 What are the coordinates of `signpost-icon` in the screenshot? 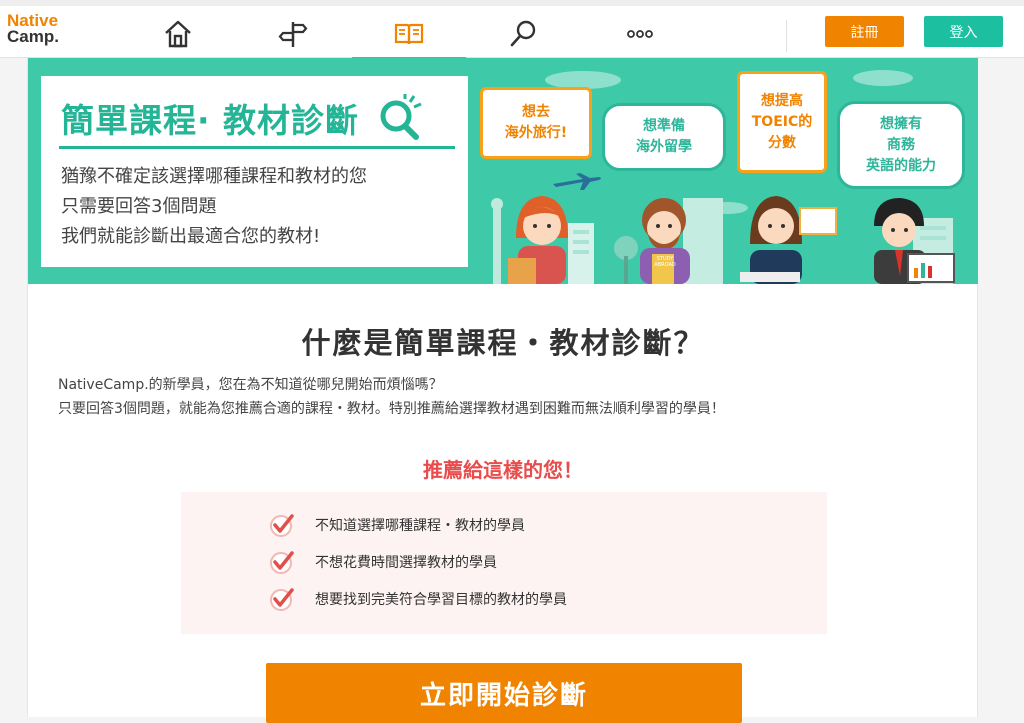 It's located at (293, 34).